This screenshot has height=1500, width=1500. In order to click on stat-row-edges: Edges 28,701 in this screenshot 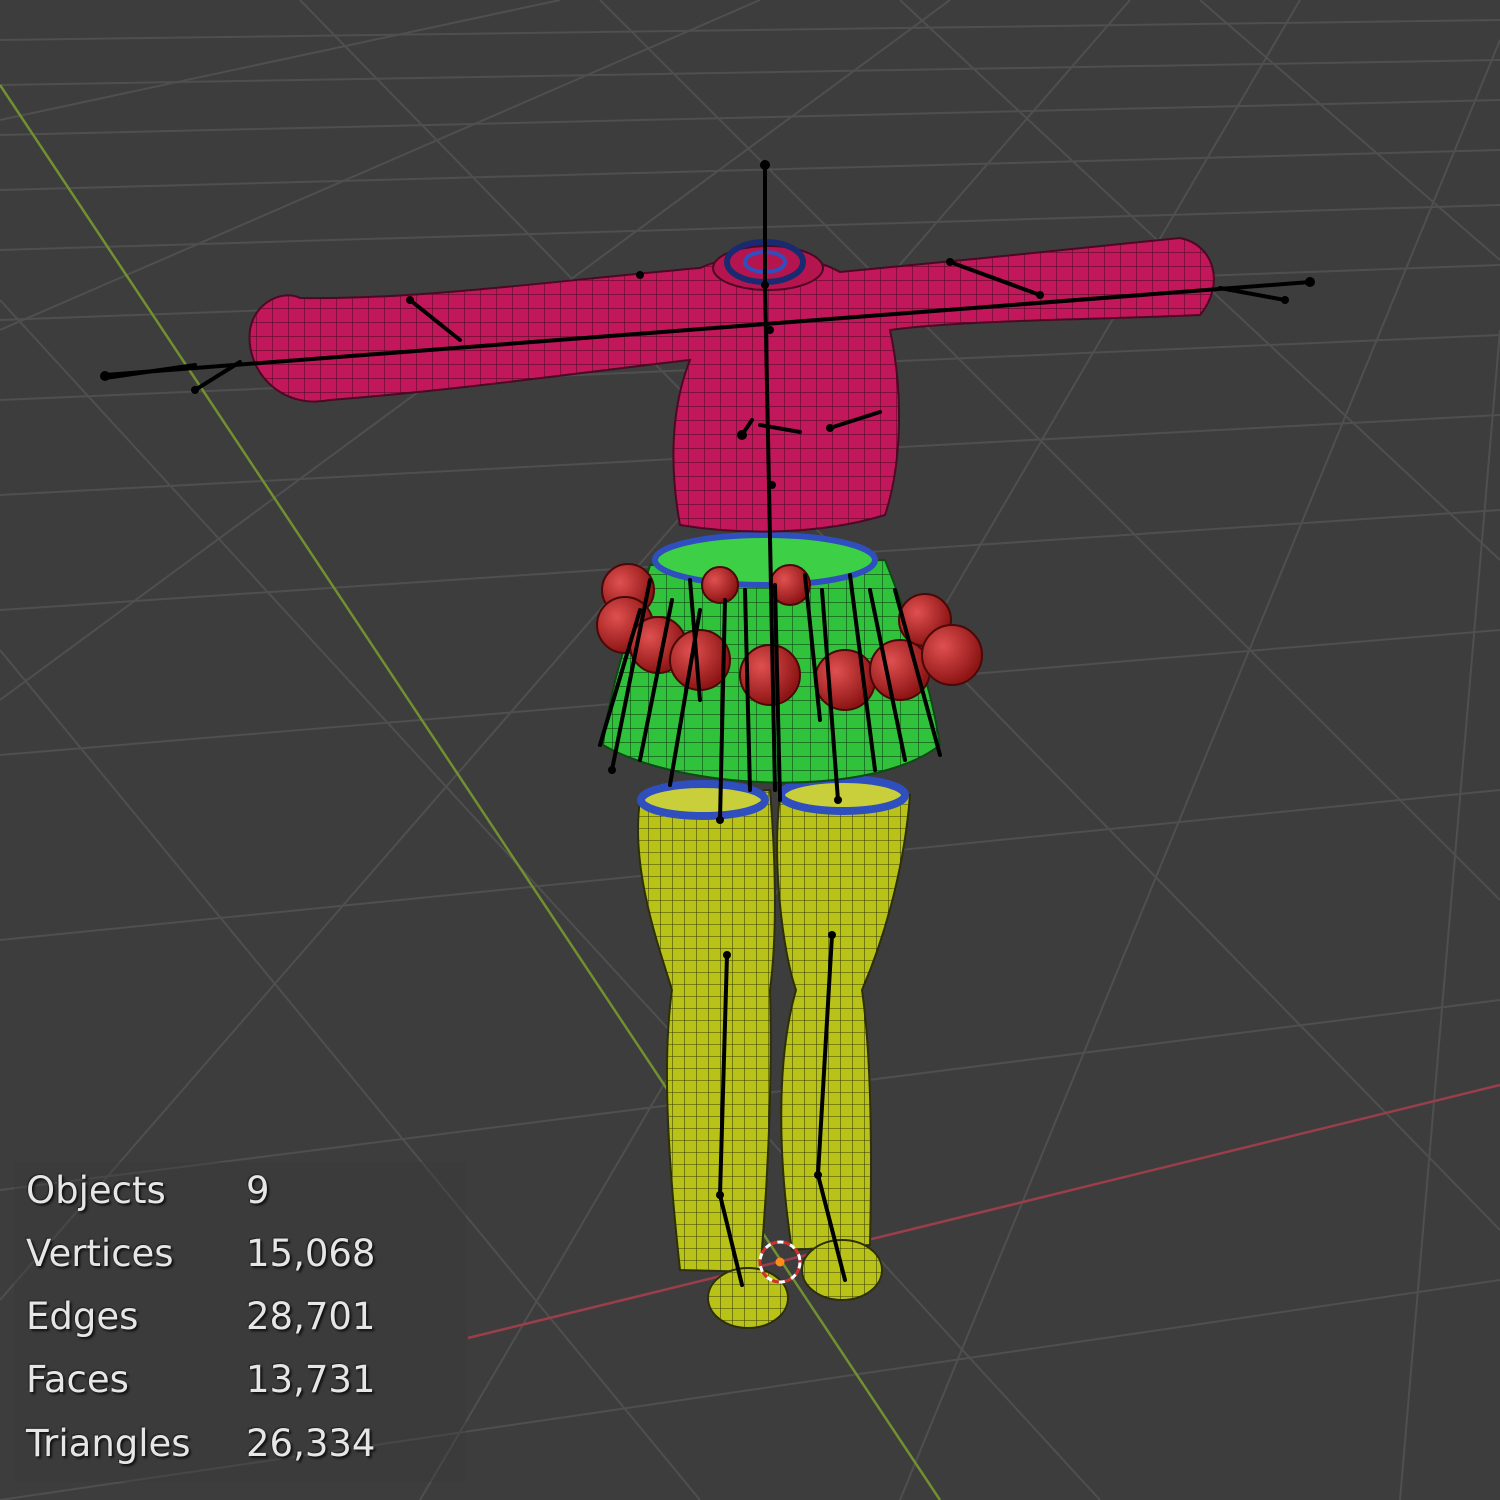, I will do `click(200, 1316)`.